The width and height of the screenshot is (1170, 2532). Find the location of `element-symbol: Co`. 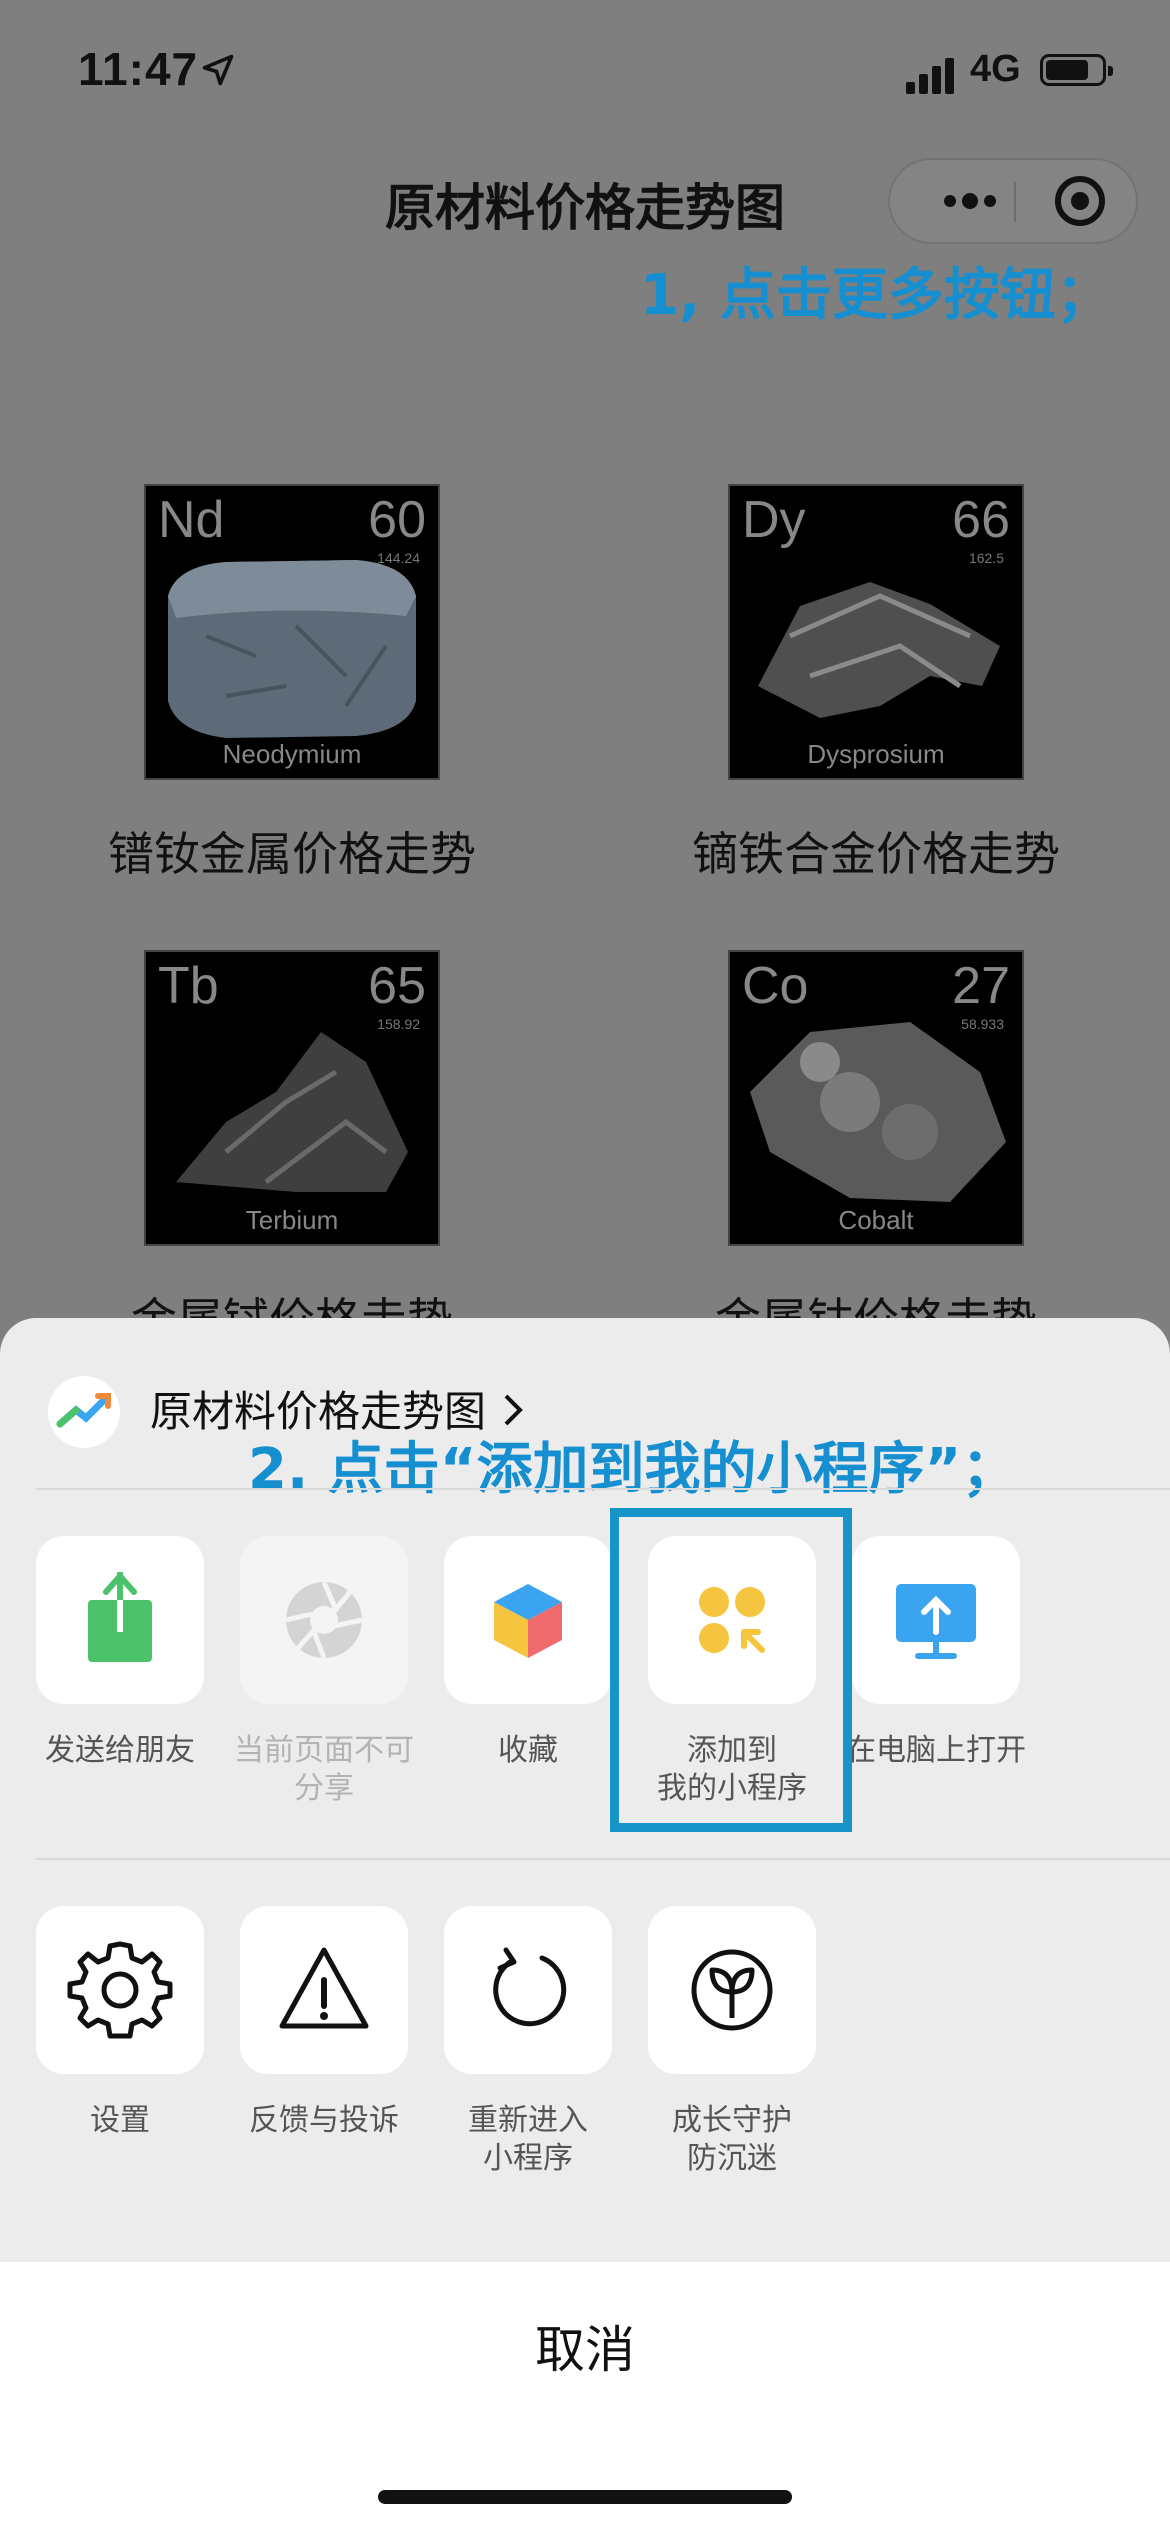

element-symbol: Co is located at coordinates (775, 986).